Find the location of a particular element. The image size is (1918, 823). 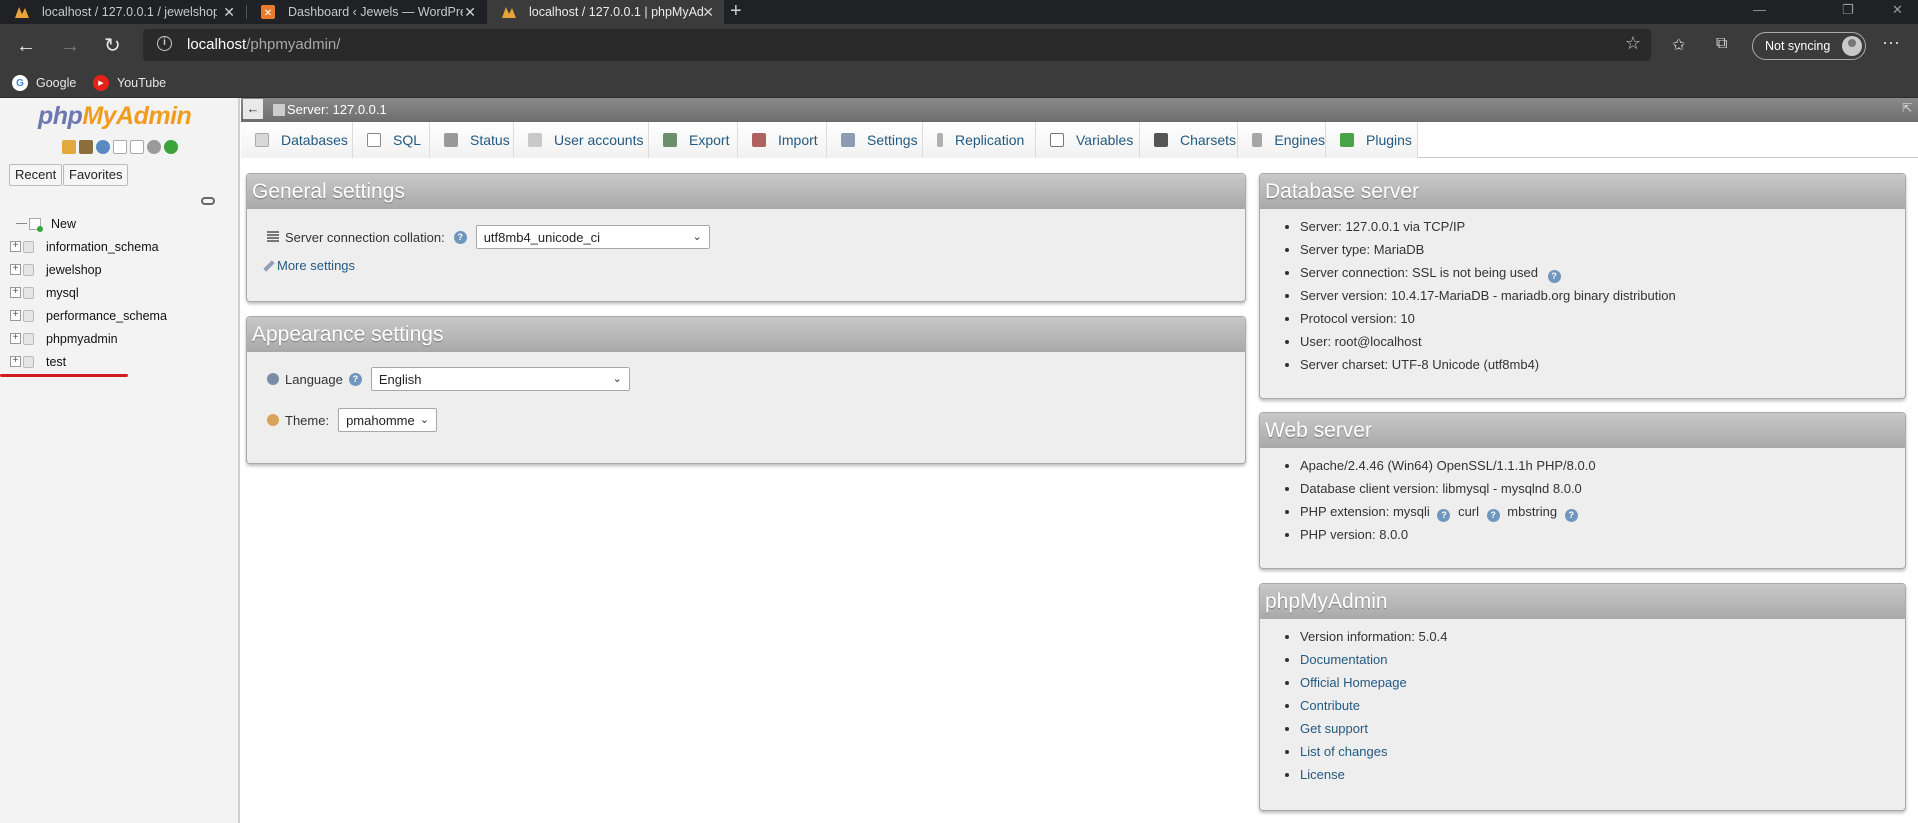

tab-user-accounts: User accounts is located at coordinates (581, 140).